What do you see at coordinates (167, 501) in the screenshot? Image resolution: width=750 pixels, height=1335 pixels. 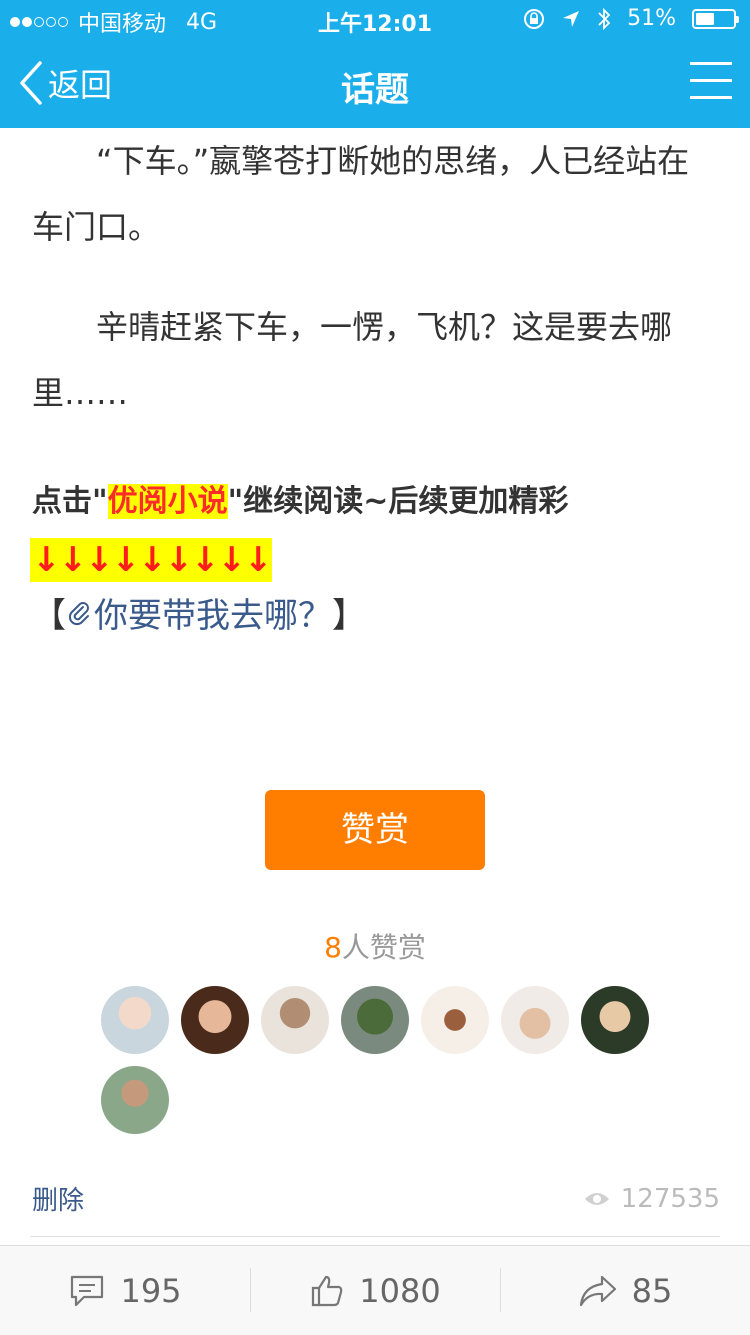 I see `promo-highlight: 优阅小说` at bounding box center [167, 501].